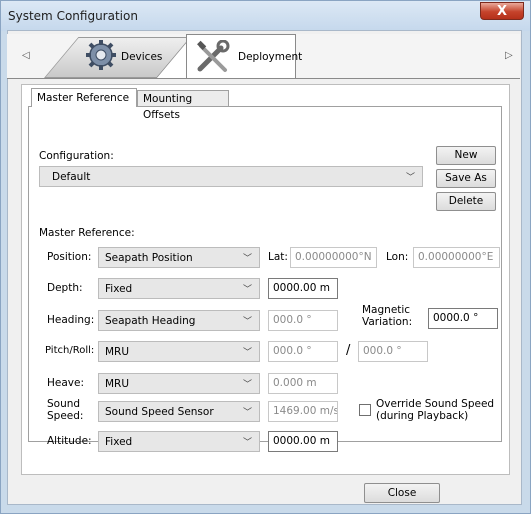 The width and height of the screenshot is (531, 514). What do you see at coordinates (117, 384) in the screenshot?
I see `heave-source-value: MRU` at bounding box center [117, 384].